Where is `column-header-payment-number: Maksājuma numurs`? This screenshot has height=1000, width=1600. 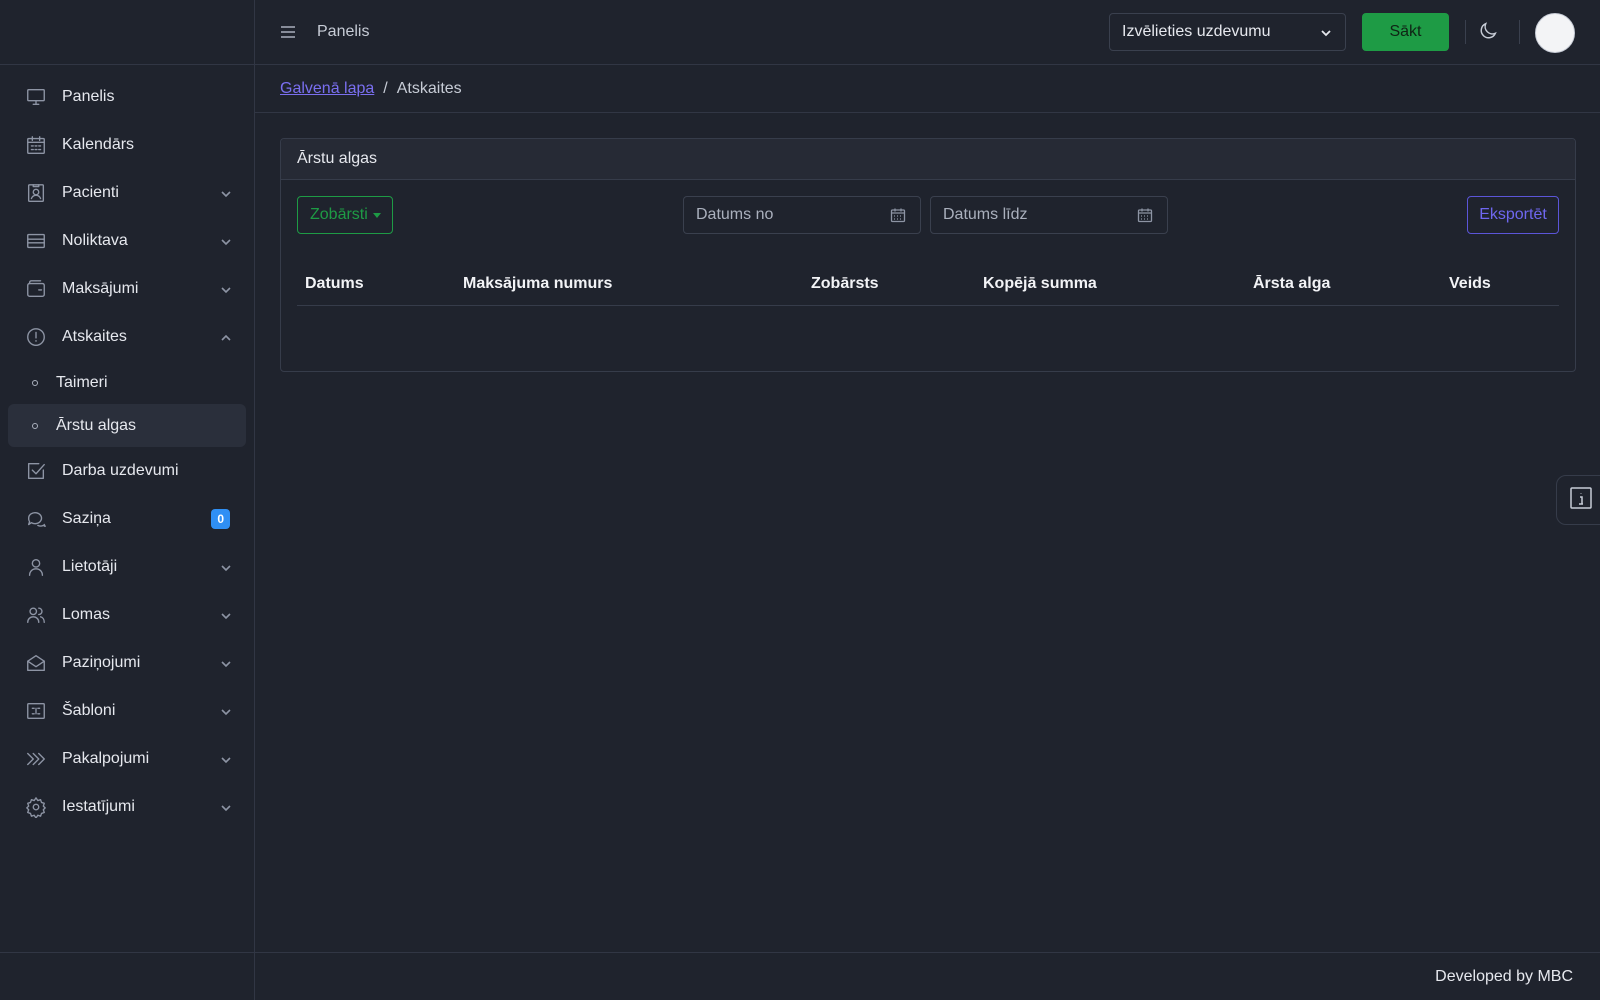
column-header-payment-number: Maksājuma numurs is located at coordinates (537, 284).